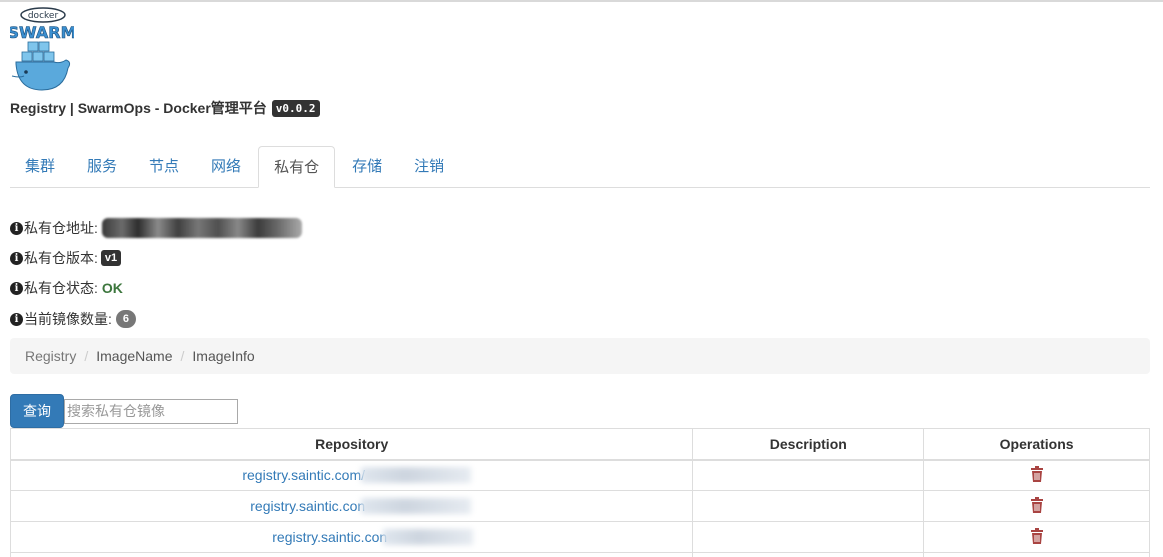 The height and width of the screenshot is (557, 1163). What do you see at coordinates (808, 444) in the screenshot?
I see `header-description: Description` at bounding box center [808, 444].